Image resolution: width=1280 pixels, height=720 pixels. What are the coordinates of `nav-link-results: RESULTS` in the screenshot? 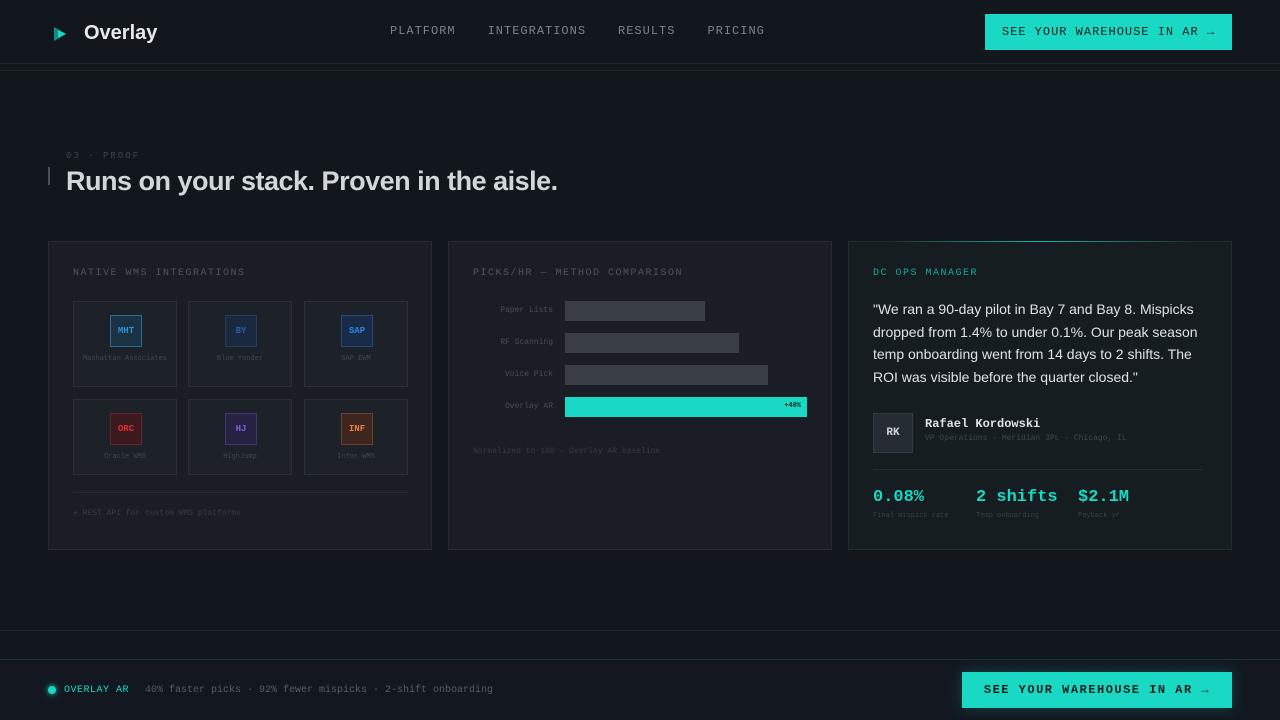 It's located at (646, 31).